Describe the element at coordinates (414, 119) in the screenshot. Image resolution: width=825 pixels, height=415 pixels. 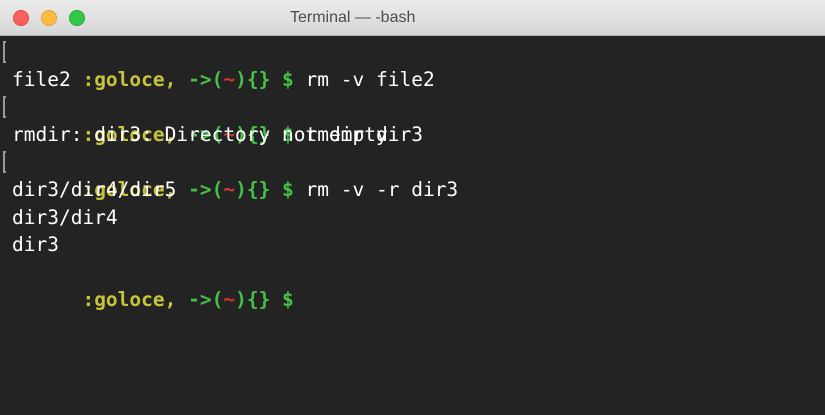
I see `prompt-line: :goloce, ->(~){} $ rmdir dir3` at that location.